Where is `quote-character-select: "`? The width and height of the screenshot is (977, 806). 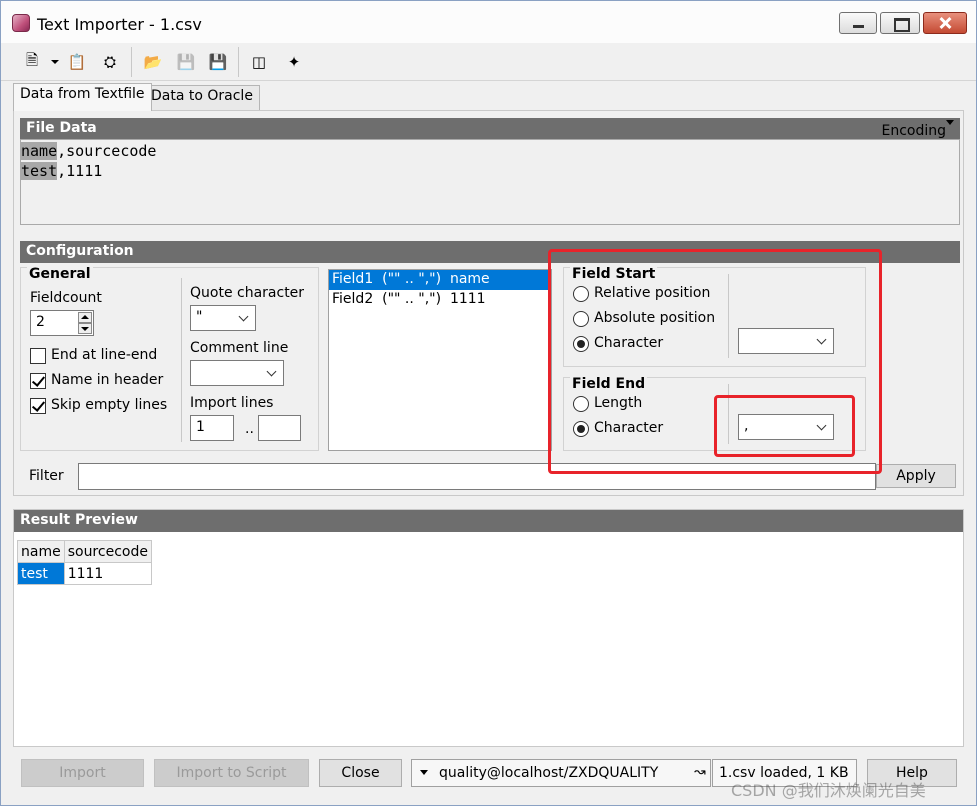
quote-character-select: " is located at coordinates (223, 318).